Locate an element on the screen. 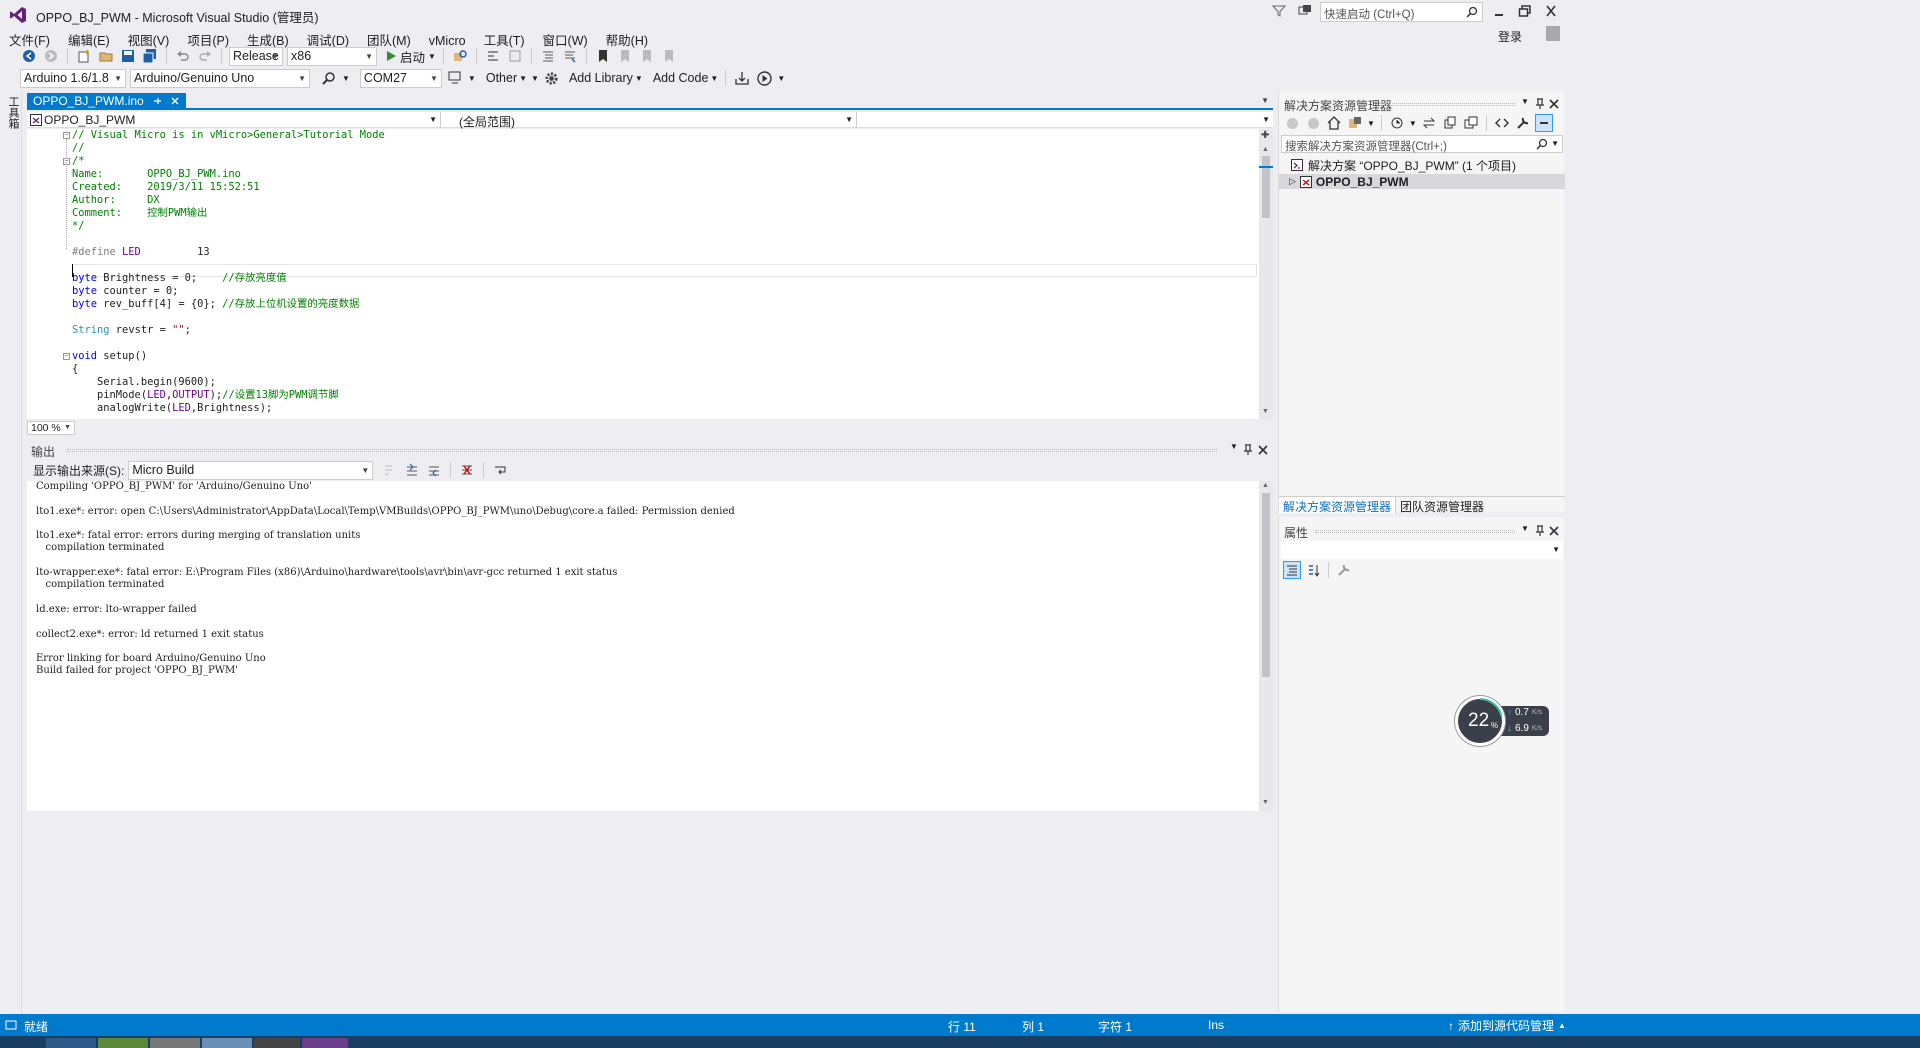 This screenshot has height=1048, width=1920. filter-icon is located at coordinates (1279, 11).